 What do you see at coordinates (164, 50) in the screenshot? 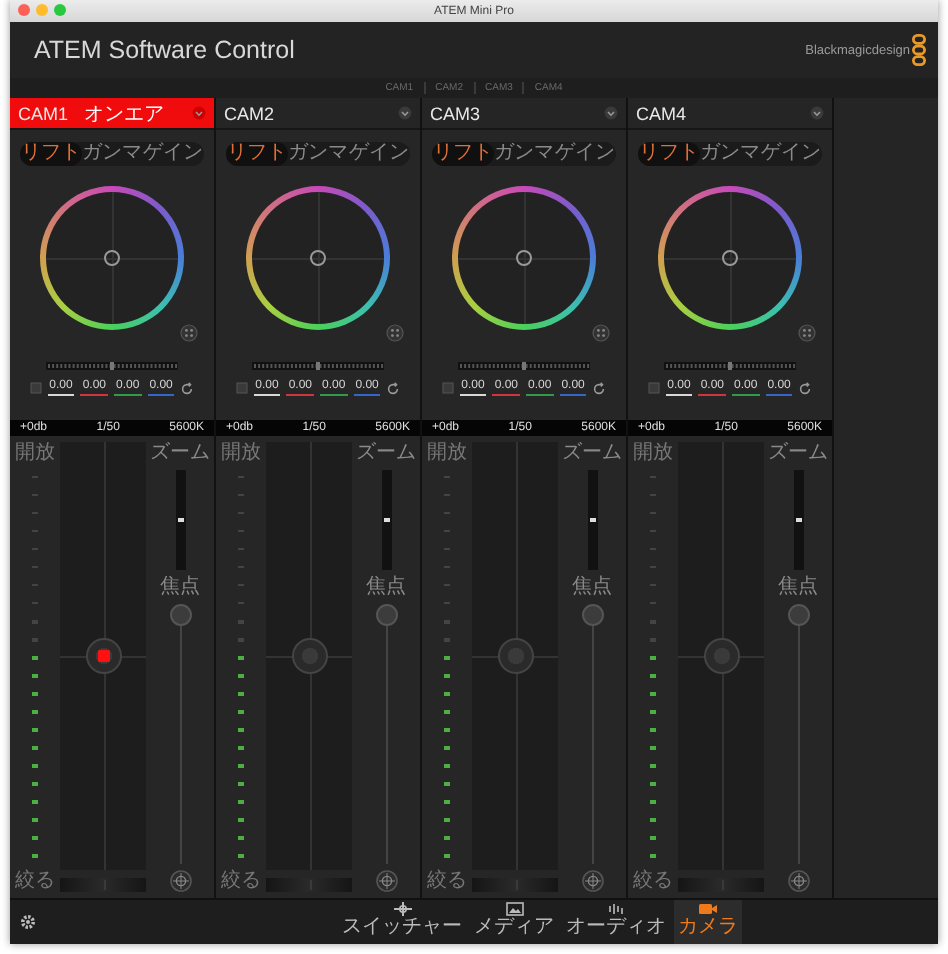
I see `app-title: ATEM Software Control` at bounding box center [164, 50].